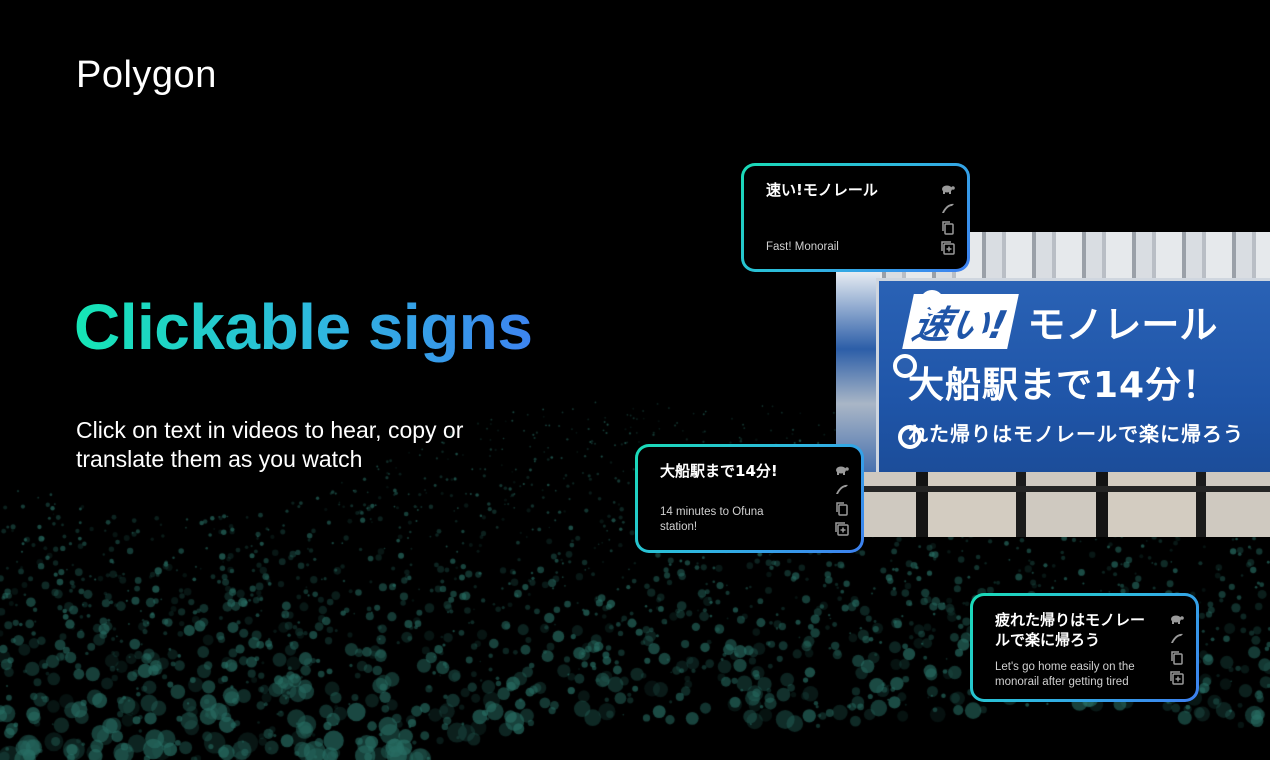 This screenshot has height=760, width=1270. I want to click on headline: Clickable signs, so click(303, 327).